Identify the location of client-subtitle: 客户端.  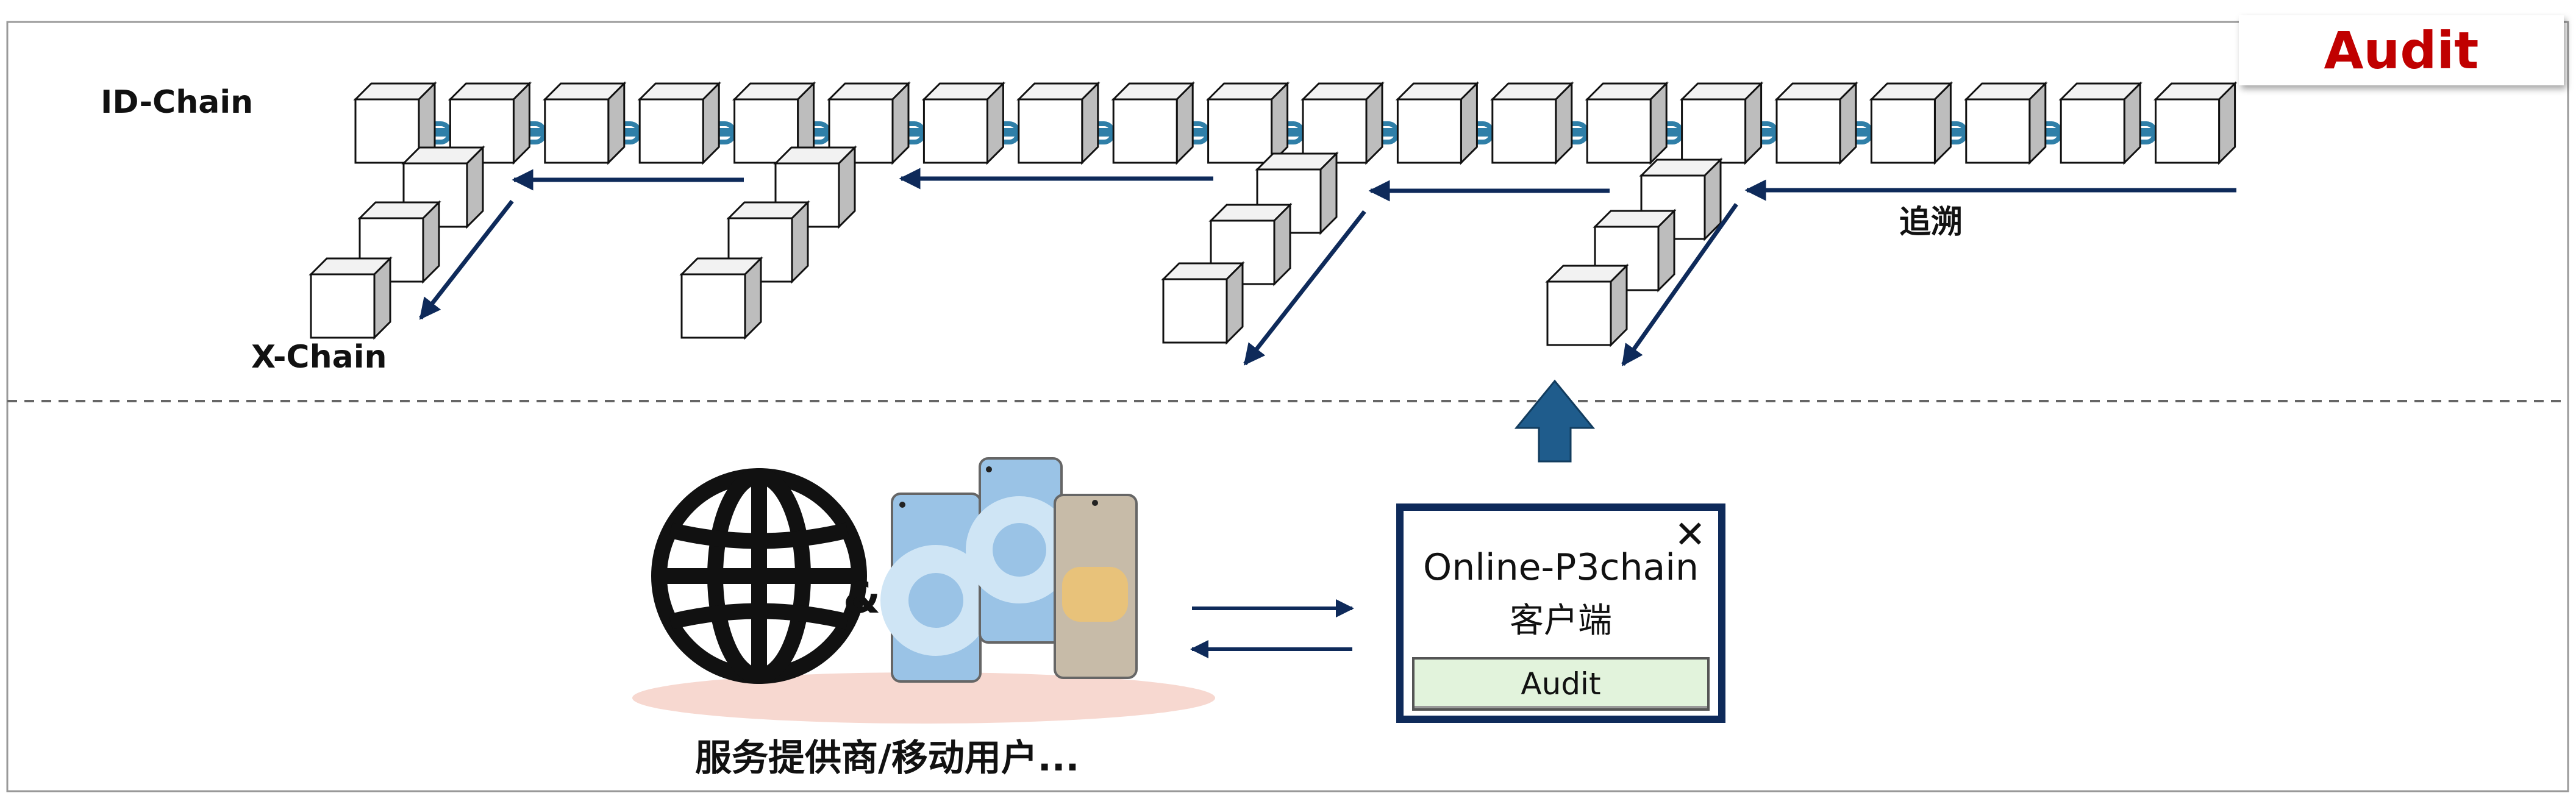
(1561, 621).